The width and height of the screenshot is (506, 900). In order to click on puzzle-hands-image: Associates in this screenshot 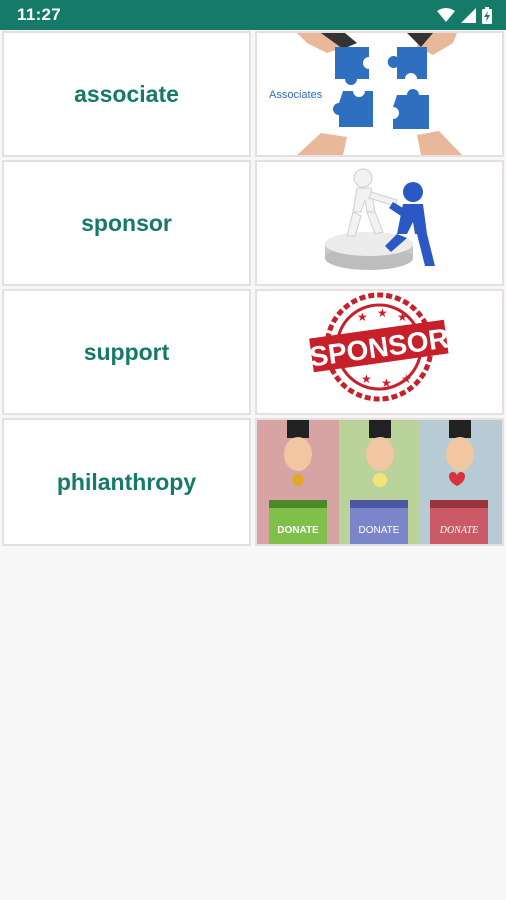, I will do `click(379, 94)`.